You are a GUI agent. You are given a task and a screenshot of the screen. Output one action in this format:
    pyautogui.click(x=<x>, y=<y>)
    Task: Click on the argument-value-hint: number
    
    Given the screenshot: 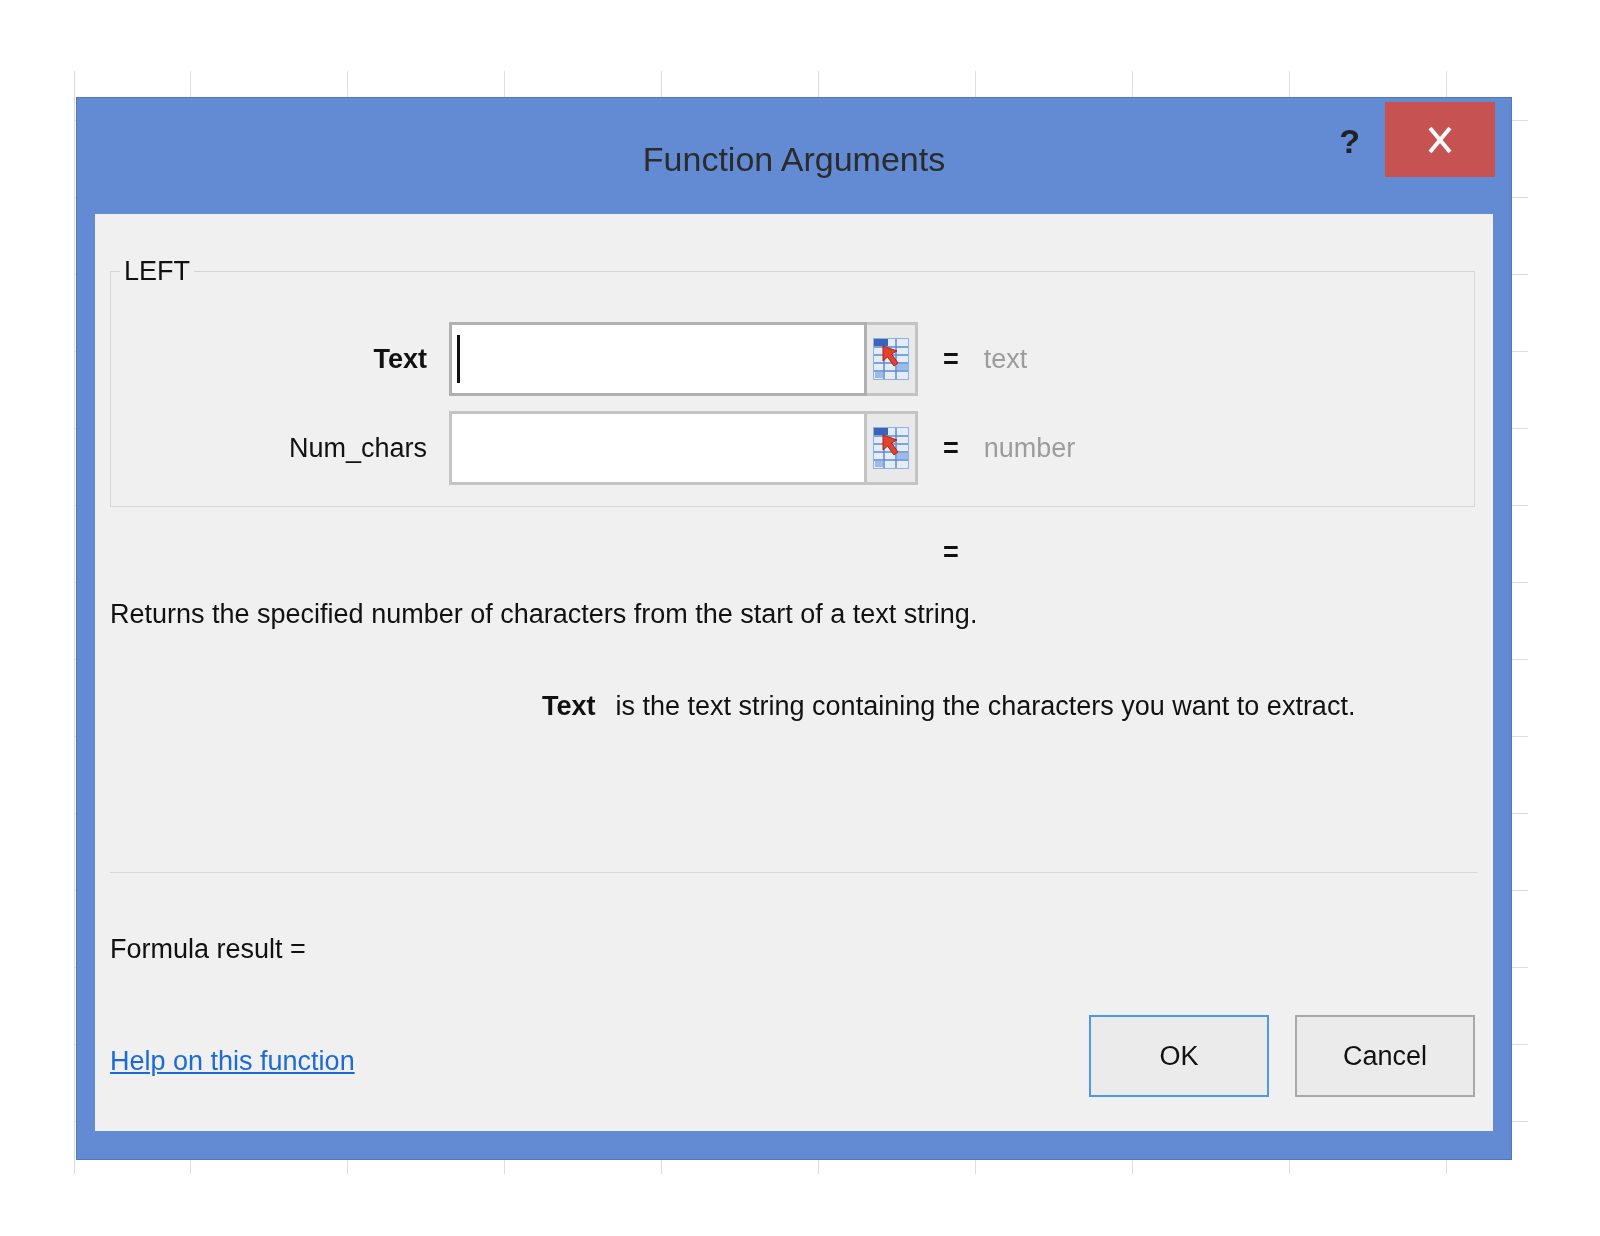 What is the action you would take?
    pyautogui.click(x=1030, y=448)
    